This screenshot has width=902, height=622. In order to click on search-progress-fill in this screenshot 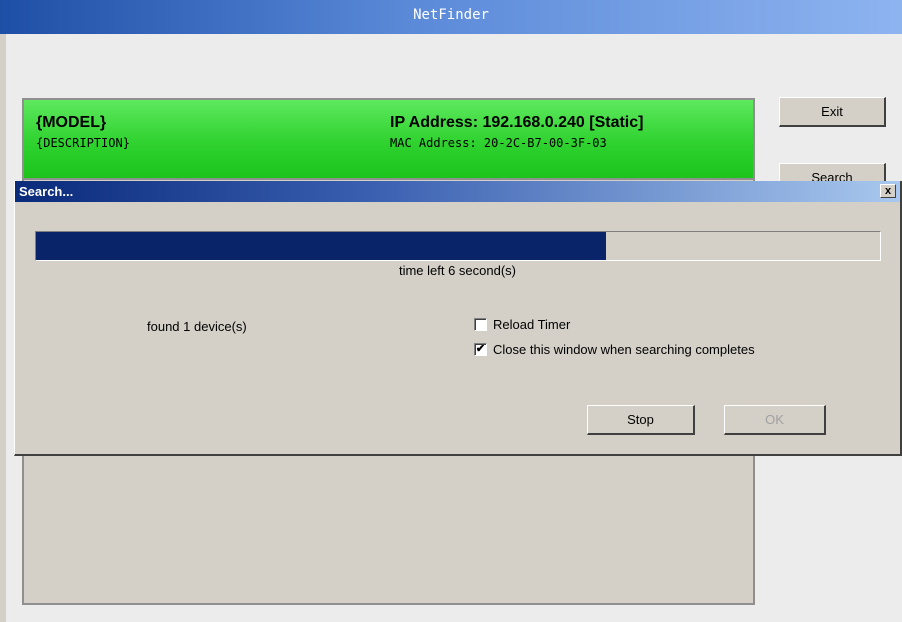, I will do `click(321, 246)`.